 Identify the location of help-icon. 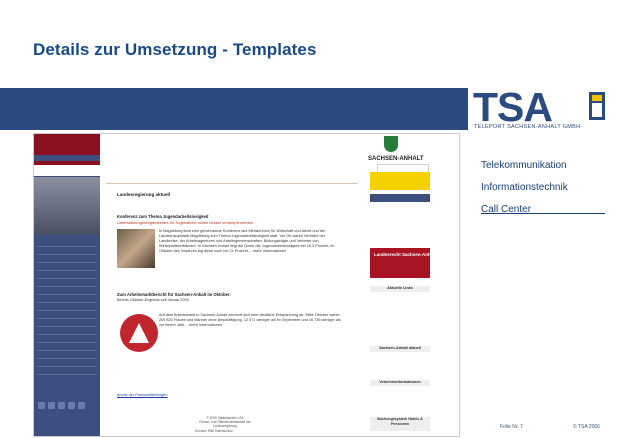
(81, 405).